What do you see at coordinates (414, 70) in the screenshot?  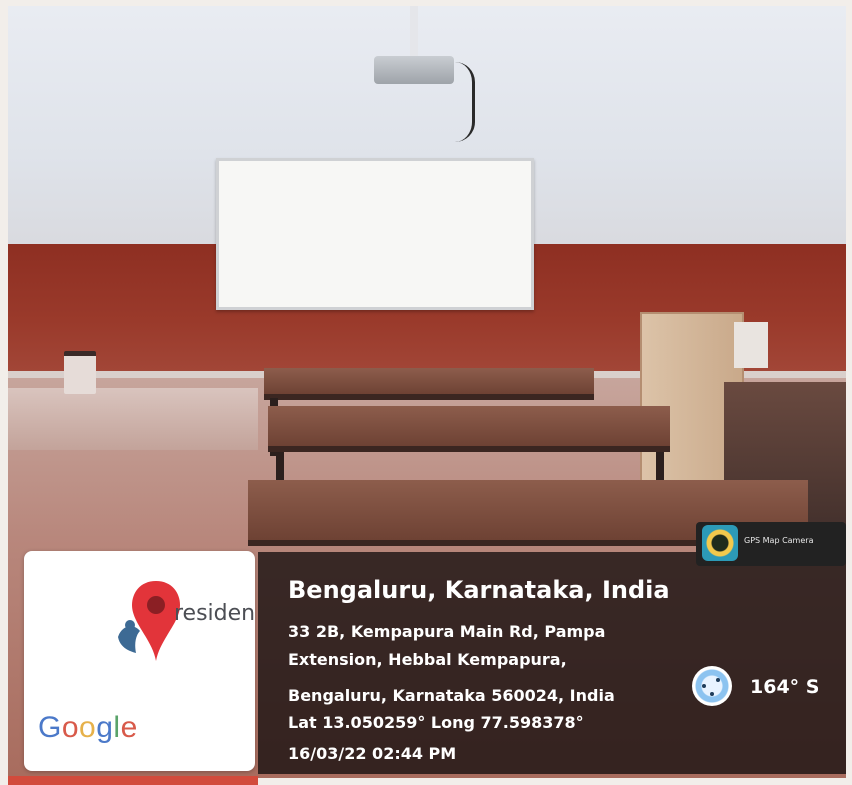 I see `projector` at bounding box center [414, 70].